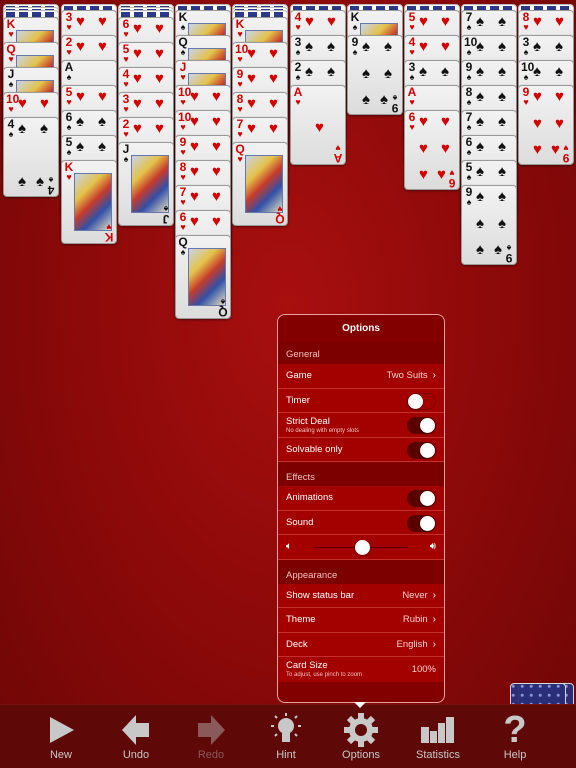 This screenshot has width=576, height=768. I want to click on hint-label: Hint, so click(286, 755).